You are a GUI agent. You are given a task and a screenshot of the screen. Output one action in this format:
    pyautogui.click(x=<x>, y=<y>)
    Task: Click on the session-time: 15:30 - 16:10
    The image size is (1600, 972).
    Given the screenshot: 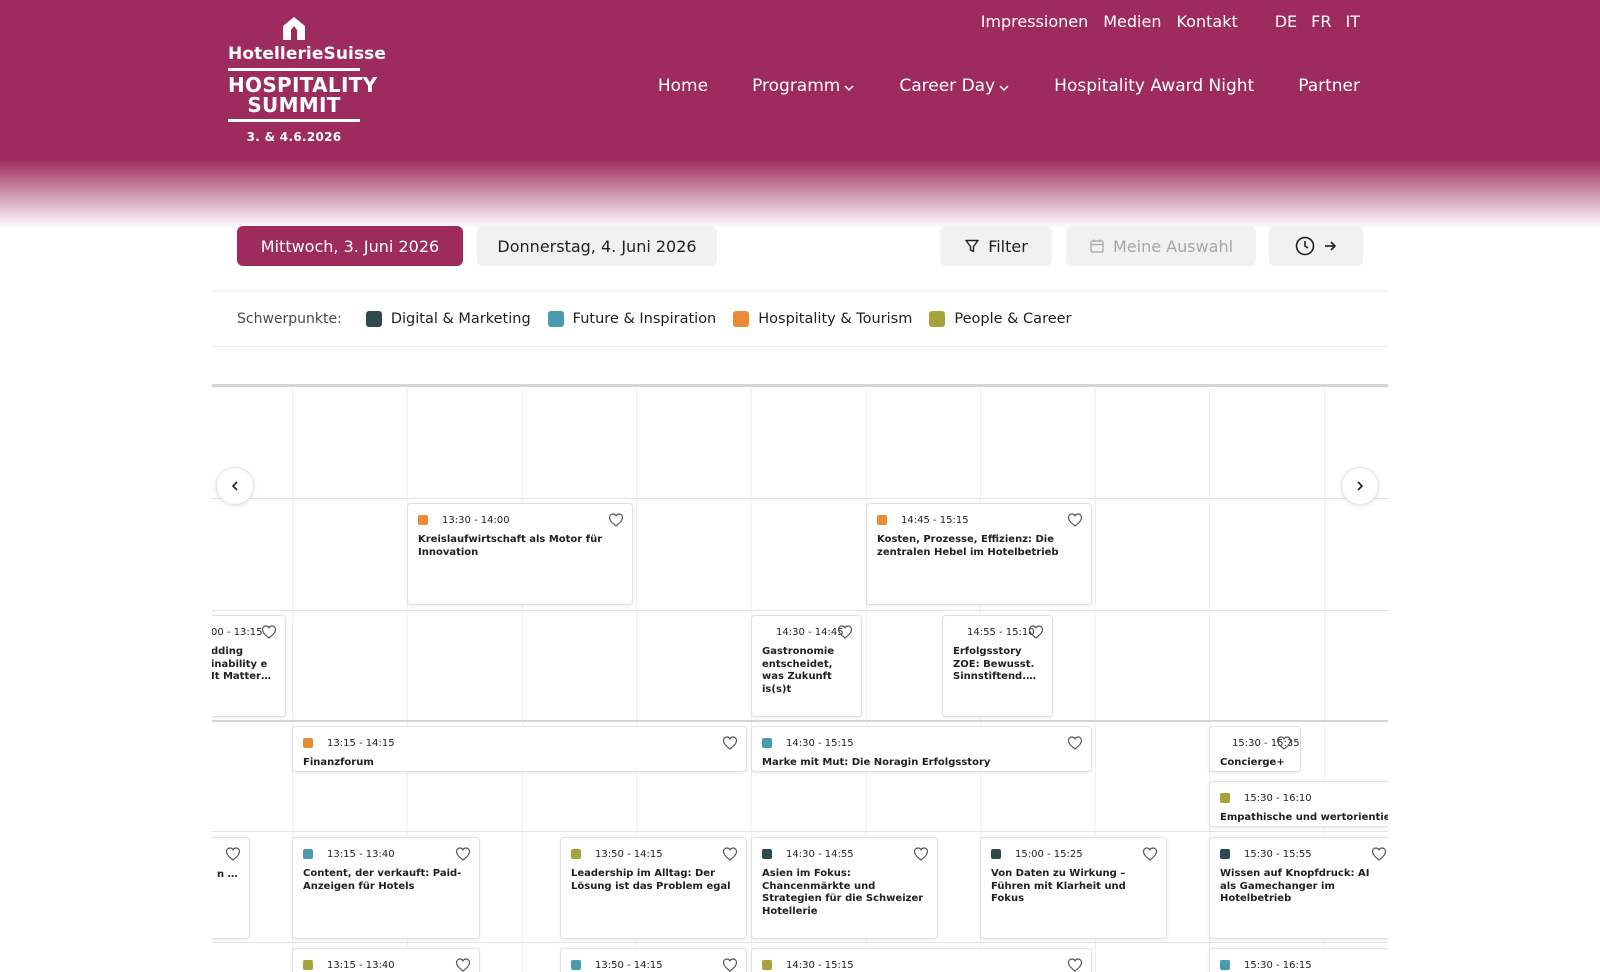 What is the action you would take?
    pyautogui.click(x=1278, y=798)
    